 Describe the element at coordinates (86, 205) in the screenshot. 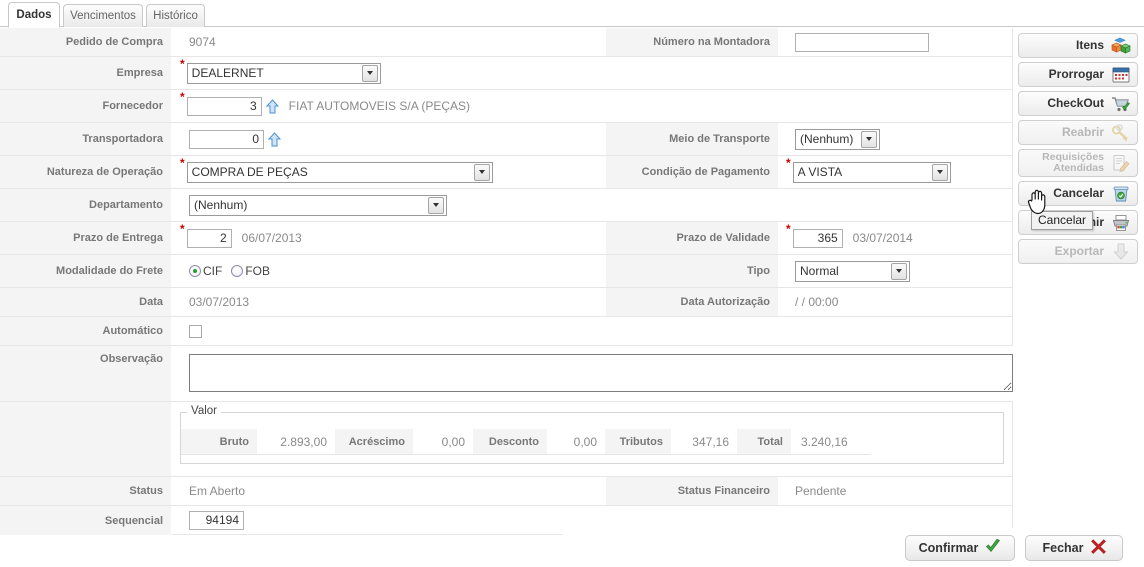

I see `label-departamento: Departamento` at that location.